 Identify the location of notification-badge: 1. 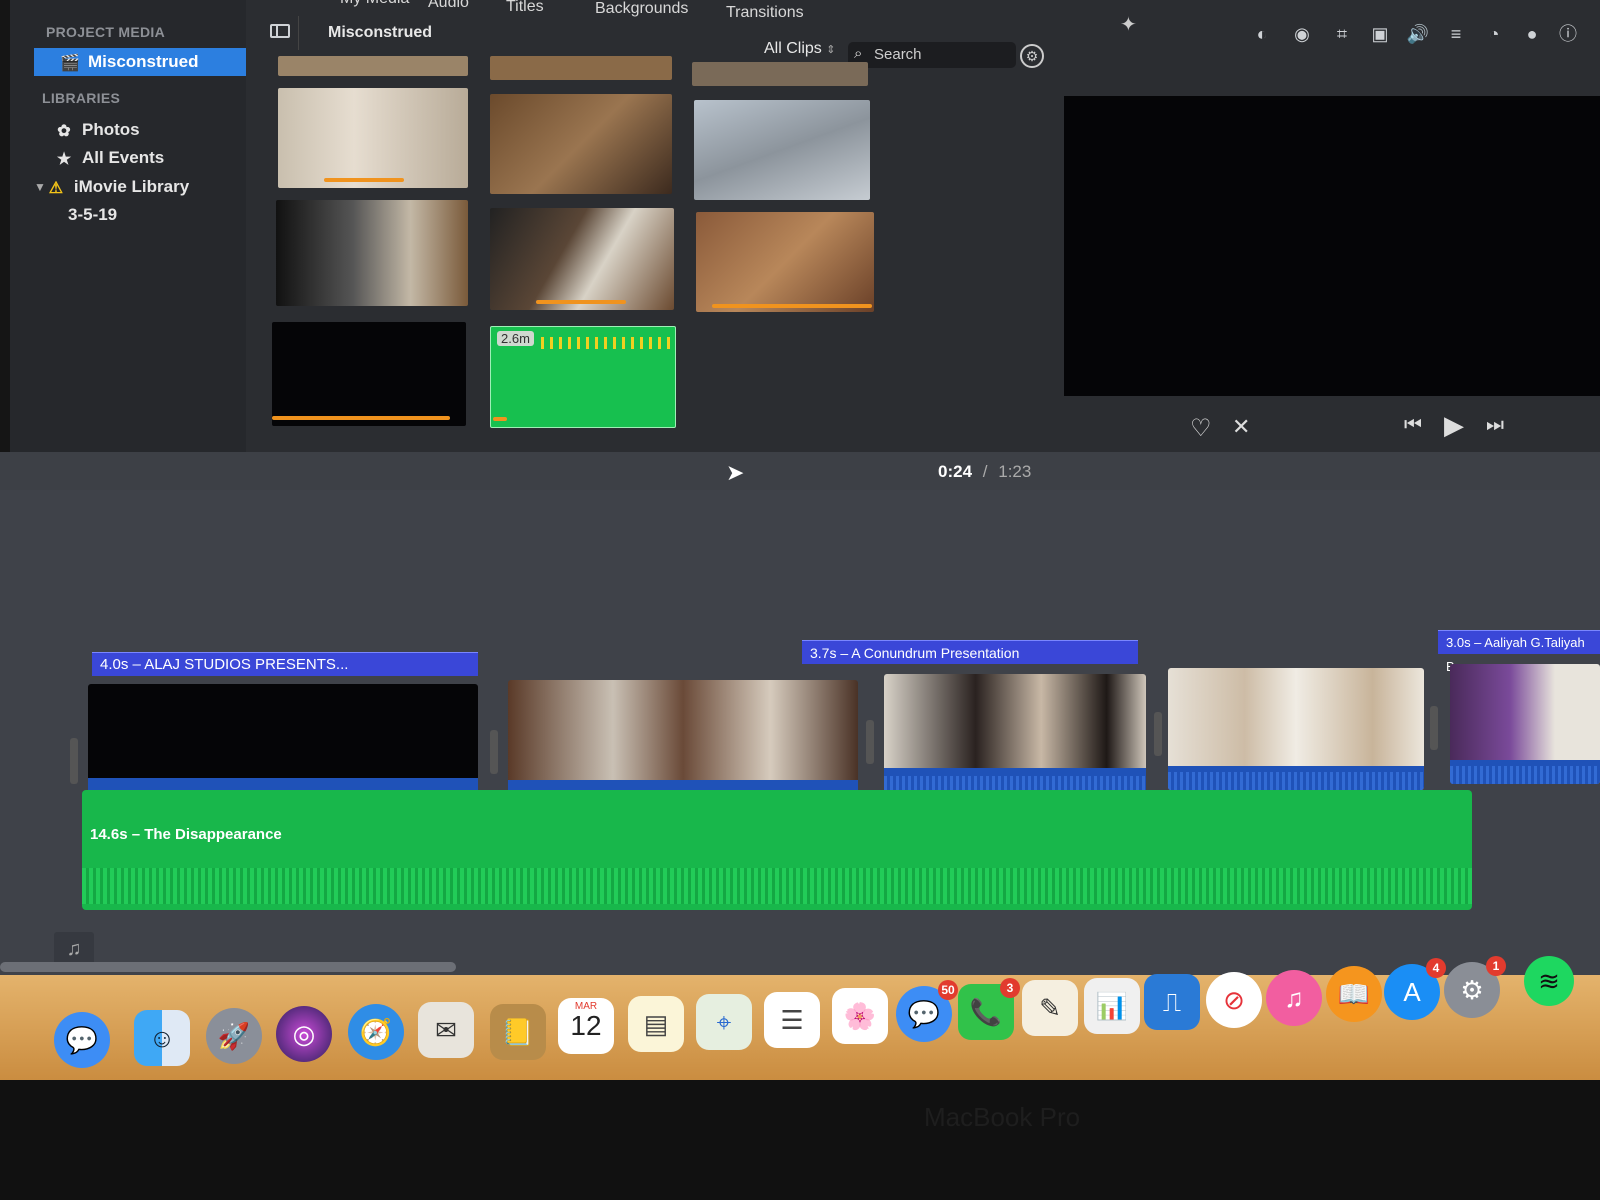
(1496, 966).